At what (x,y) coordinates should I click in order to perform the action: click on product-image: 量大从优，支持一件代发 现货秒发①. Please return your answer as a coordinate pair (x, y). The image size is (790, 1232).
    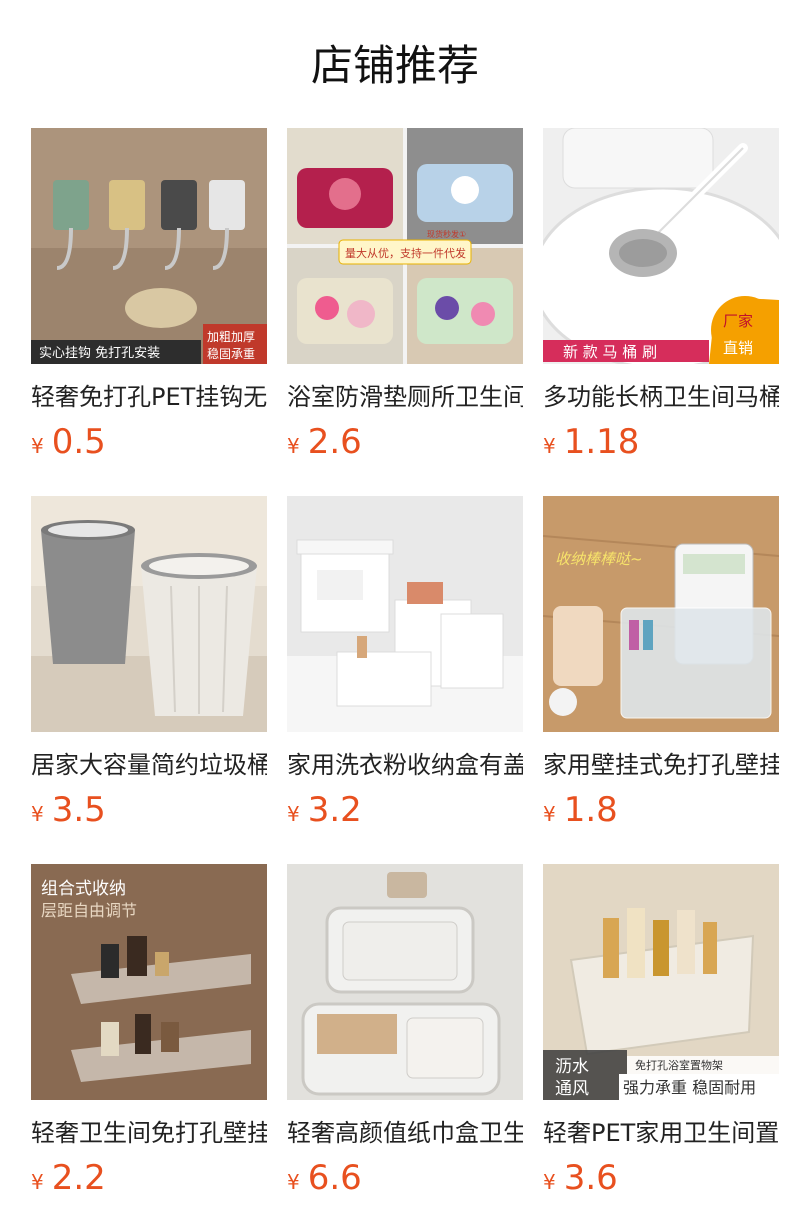
    Looking at the image, I should click on (405, 246).